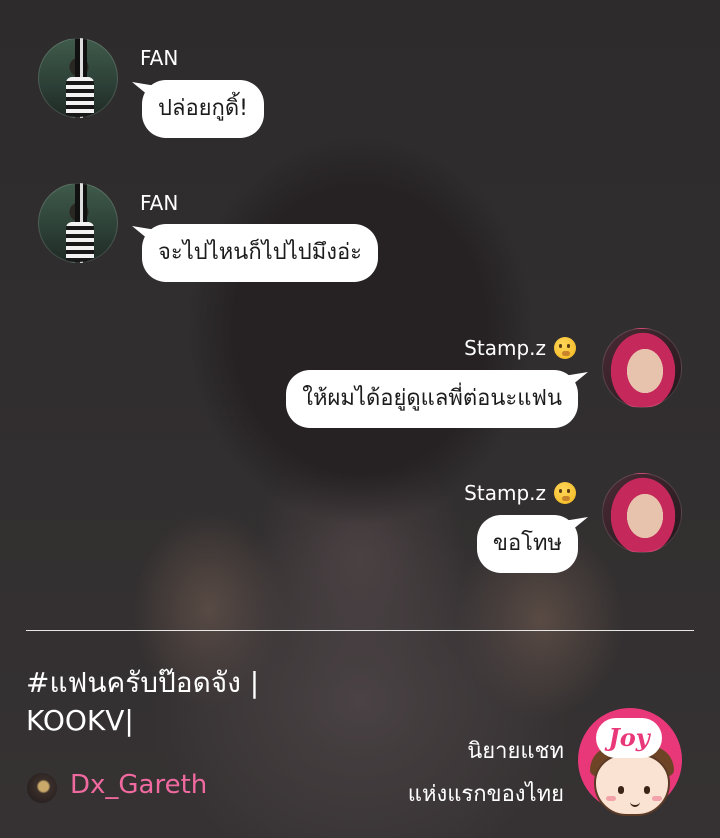 The height and width of the screenshot is (838, 720). I want to click on brand-tagline-line1: นิยายแชท, so click(515, 751).